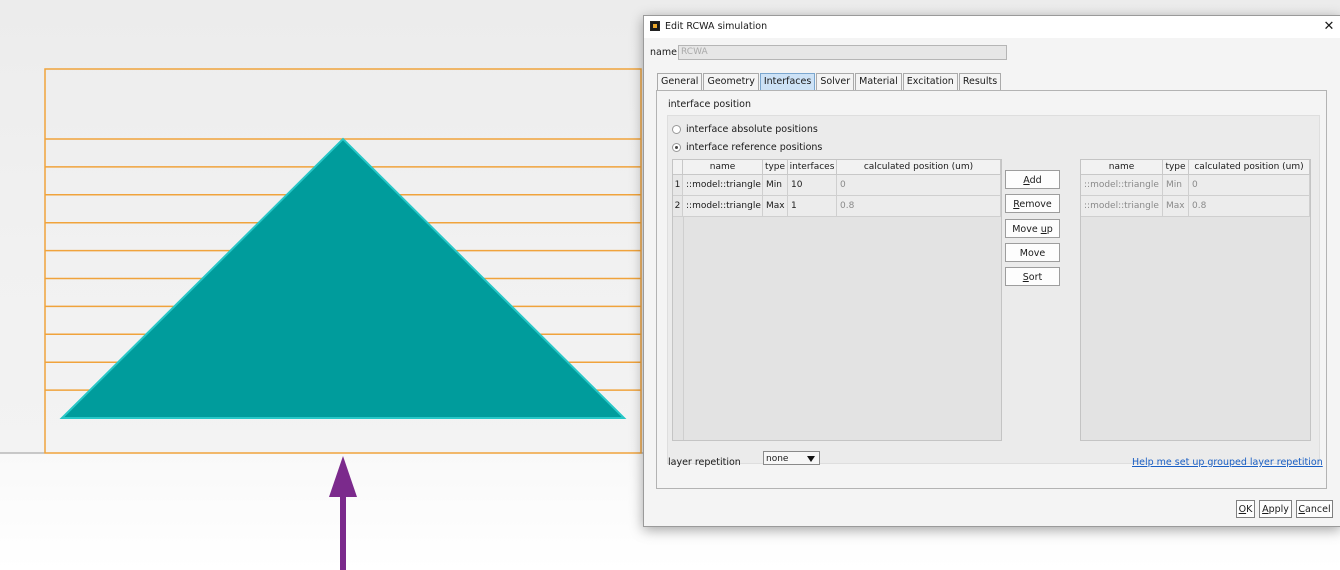 This screenshot has height=570, width=1340. I want to click on app-icon, so click(655, 26).